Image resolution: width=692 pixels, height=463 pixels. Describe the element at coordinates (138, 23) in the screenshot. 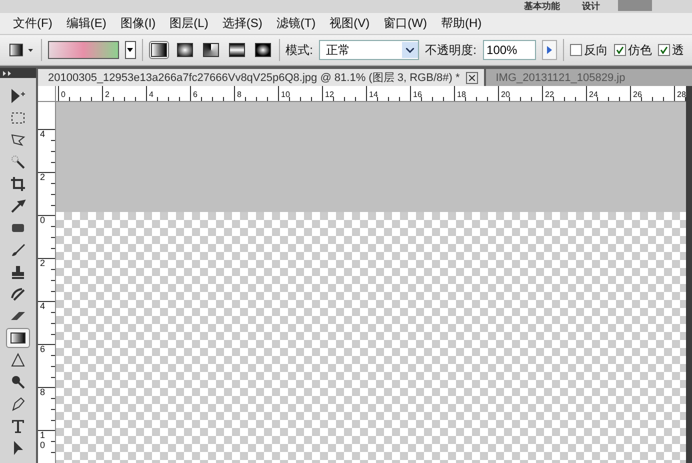

I see `menu-item: 图像(I)` at that location.